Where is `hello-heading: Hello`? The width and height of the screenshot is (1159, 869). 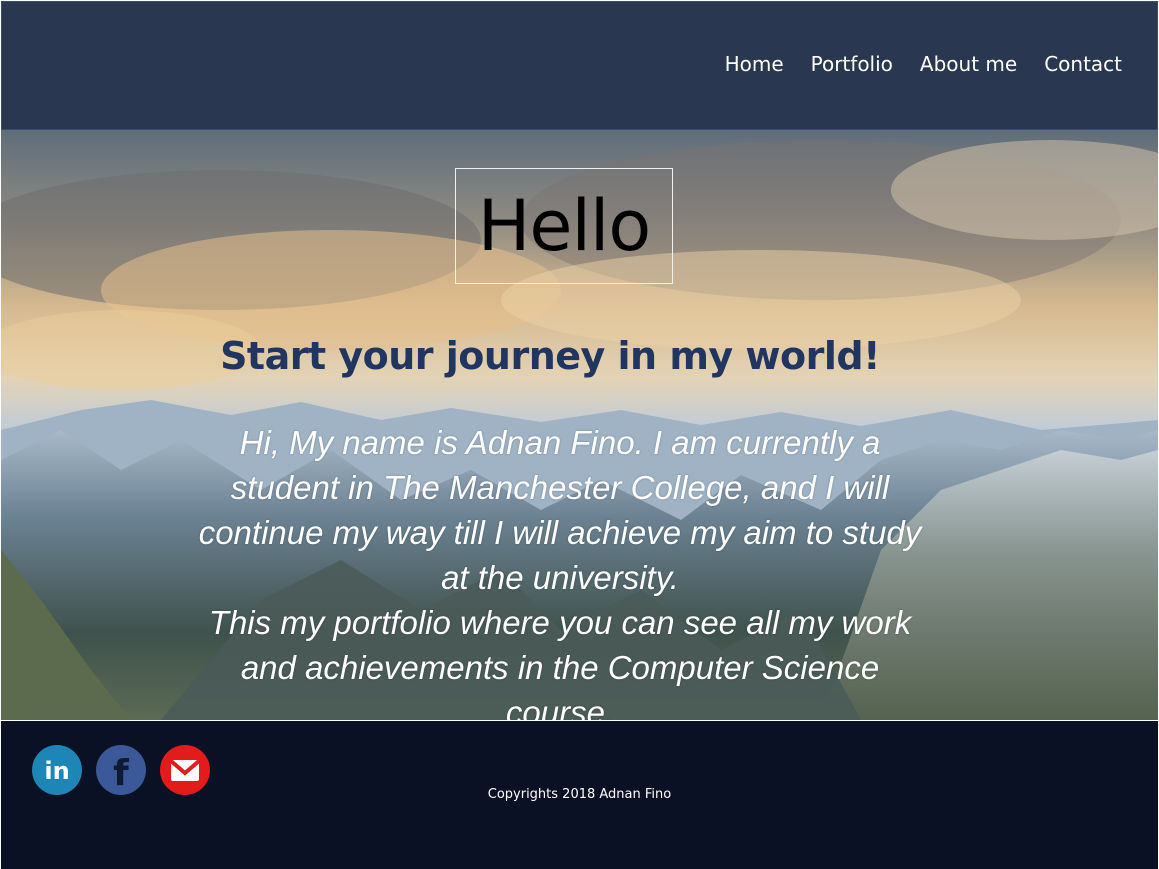
hello-heading: Hello is located at coordinates (564, 226).